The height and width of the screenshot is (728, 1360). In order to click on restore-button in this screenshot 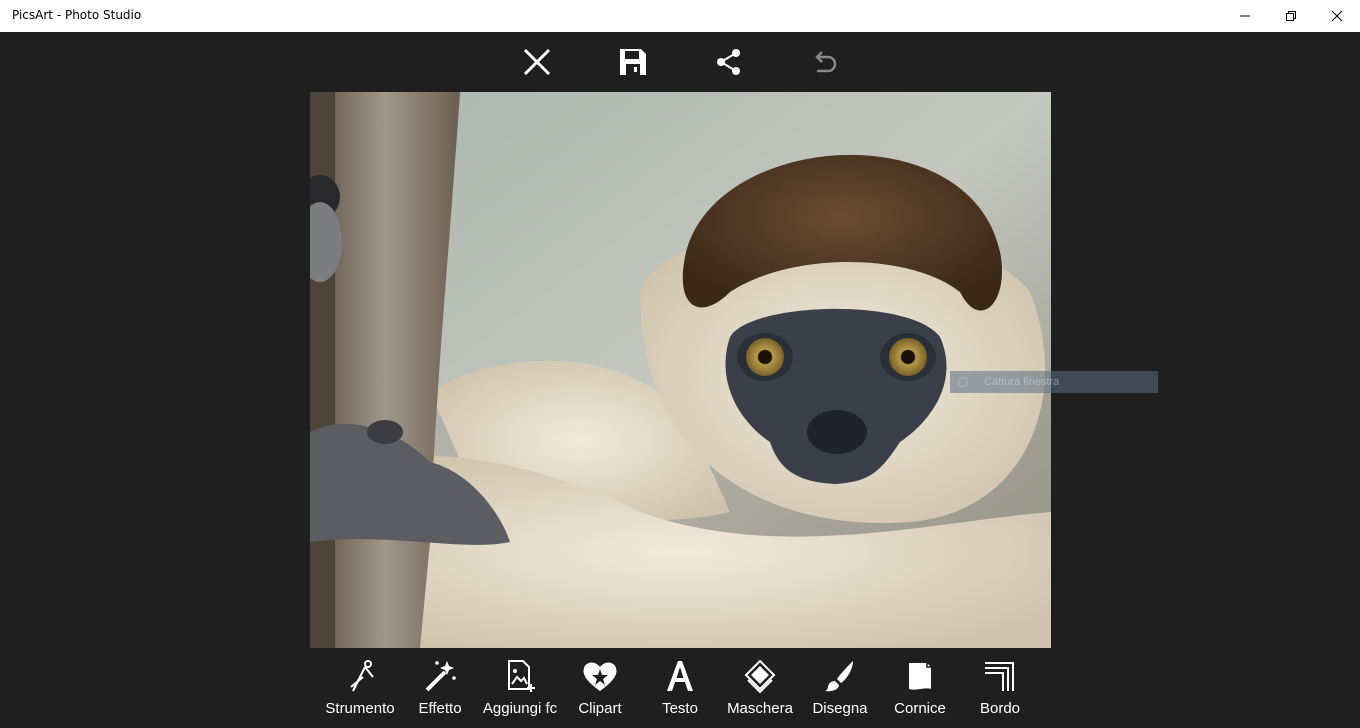, I will do `click(1291, 16)`.